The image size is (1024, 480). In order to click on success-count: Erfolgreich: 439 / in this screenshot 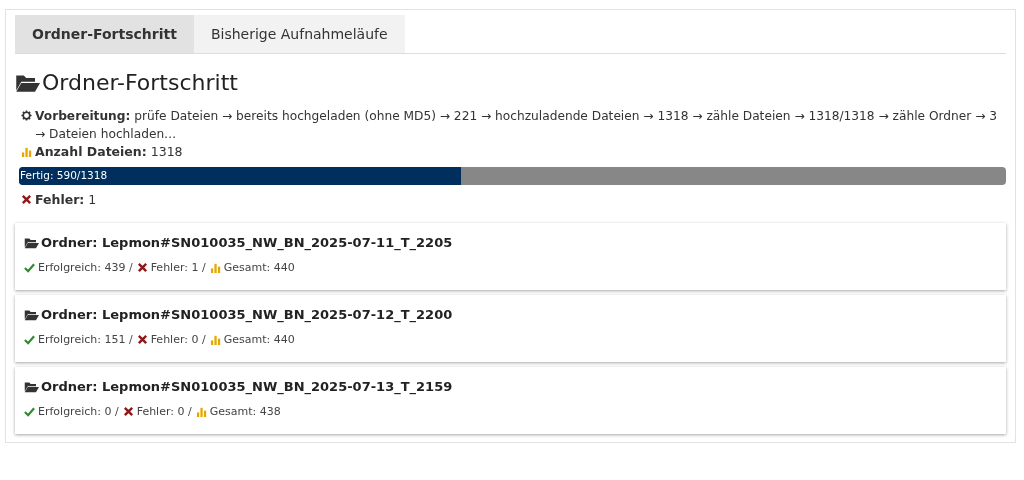, I will do `click(85, 267)`.